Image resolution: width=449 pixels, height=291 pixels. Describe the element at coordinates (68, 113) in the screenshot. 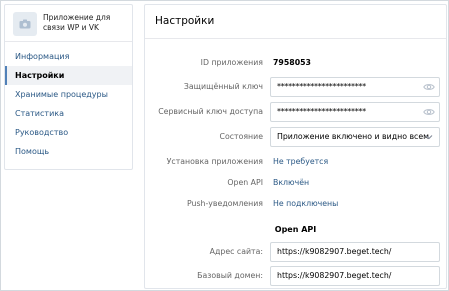

I see `sidebar-item-statistics: Статистика` at that location.